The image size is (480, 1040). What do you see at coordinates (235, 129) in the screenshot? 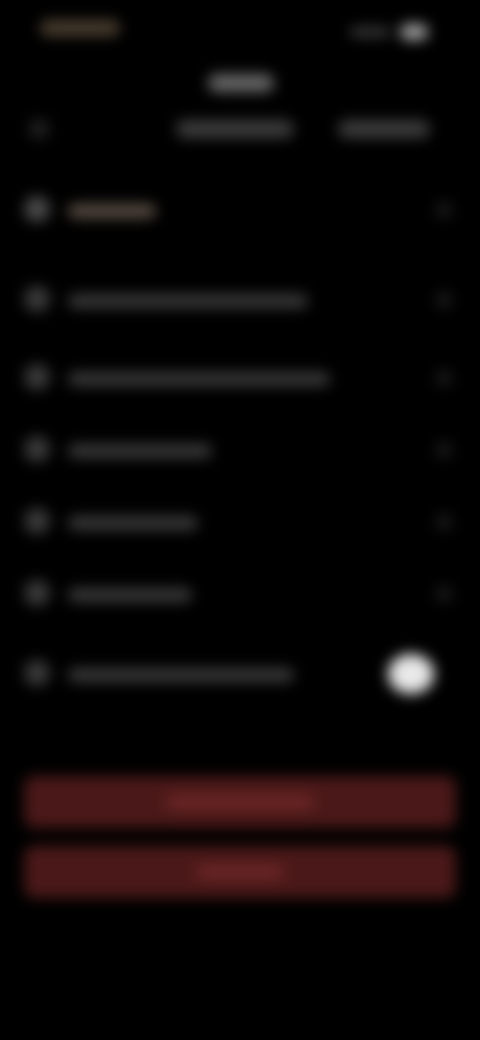
I see `tab-first` at bounding box center [235, 129].